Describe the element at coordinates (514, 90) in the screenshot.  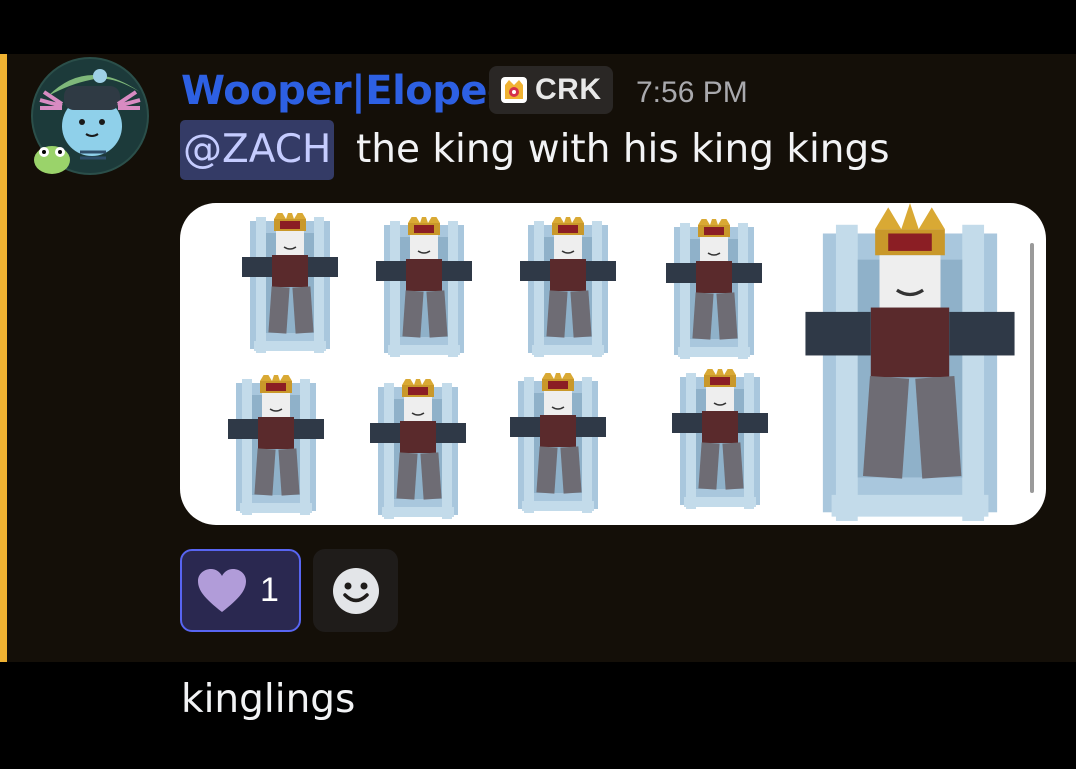
I see `clan-badge-icon` at that location.